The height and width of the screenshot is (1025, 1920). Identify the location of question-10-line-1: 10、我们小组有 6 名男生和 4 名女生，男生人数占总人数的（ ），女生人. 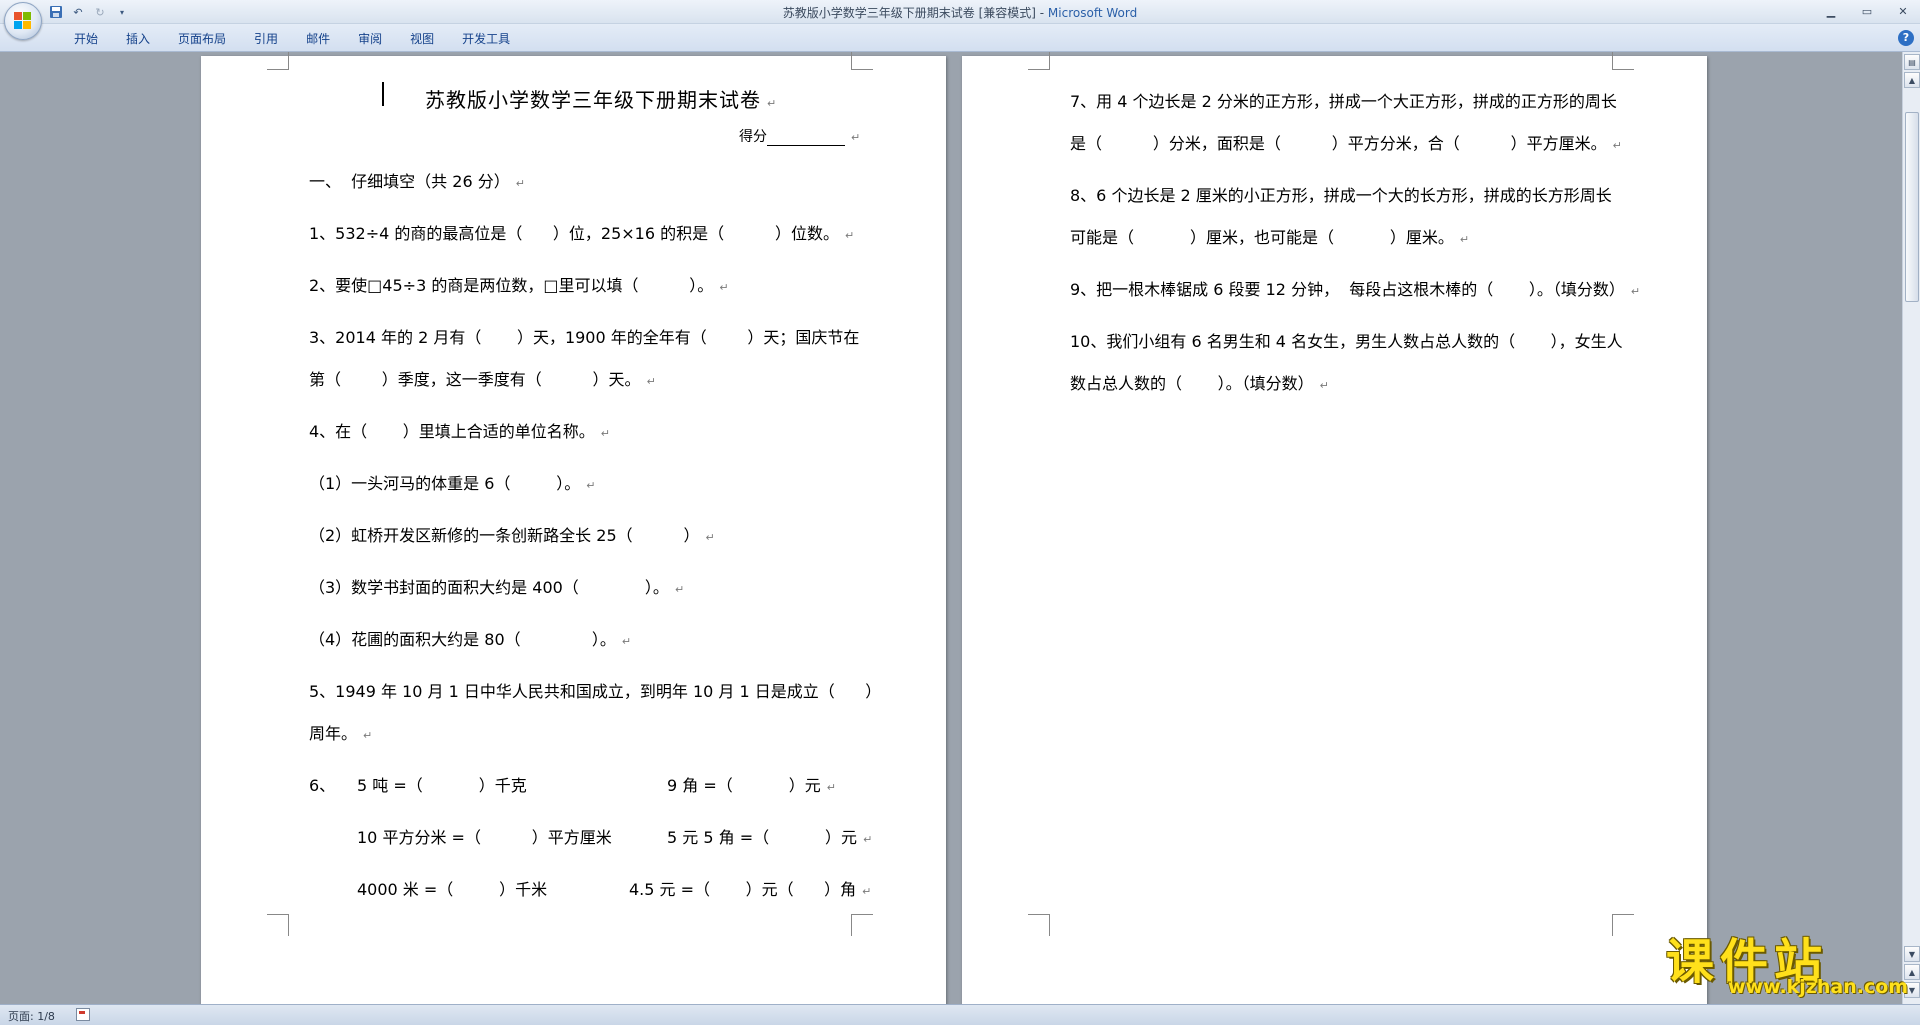
(1346, 341).